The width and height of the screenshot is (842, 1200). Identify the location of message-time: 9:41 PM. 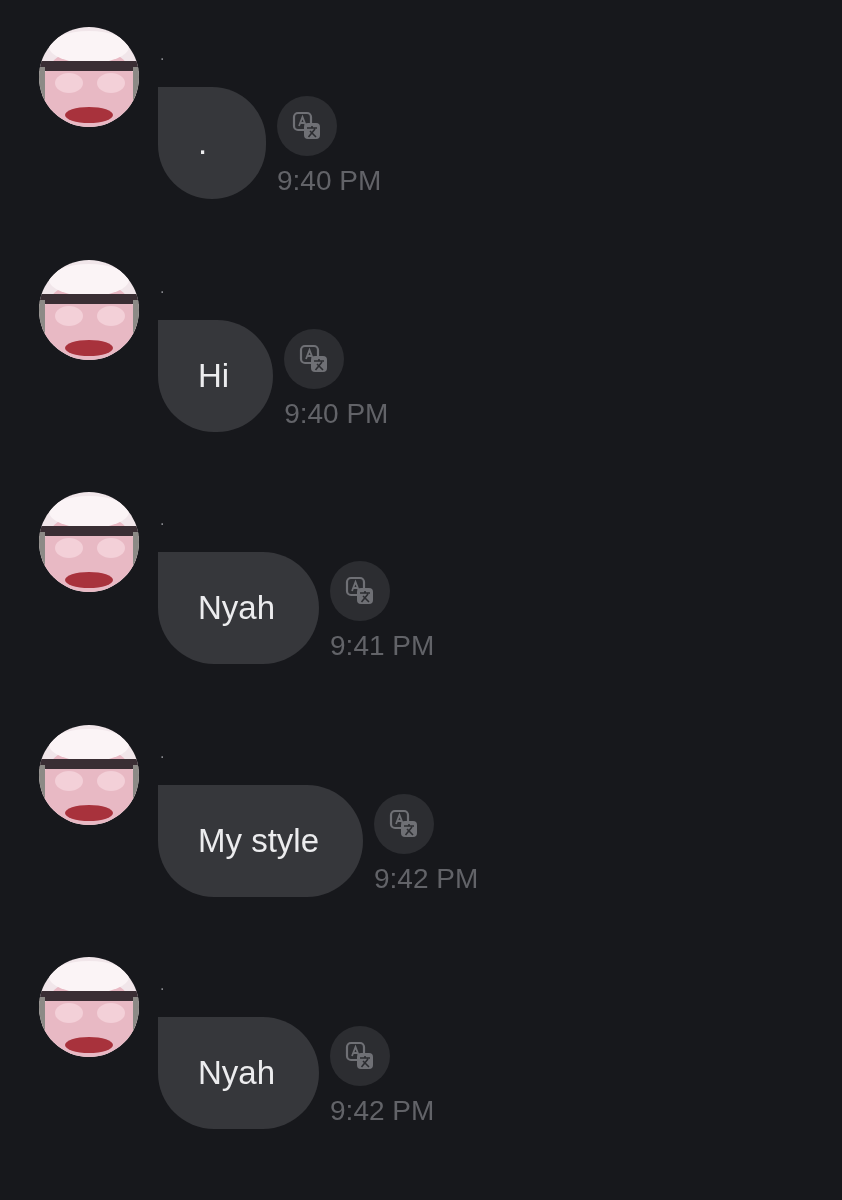
(382, 646).